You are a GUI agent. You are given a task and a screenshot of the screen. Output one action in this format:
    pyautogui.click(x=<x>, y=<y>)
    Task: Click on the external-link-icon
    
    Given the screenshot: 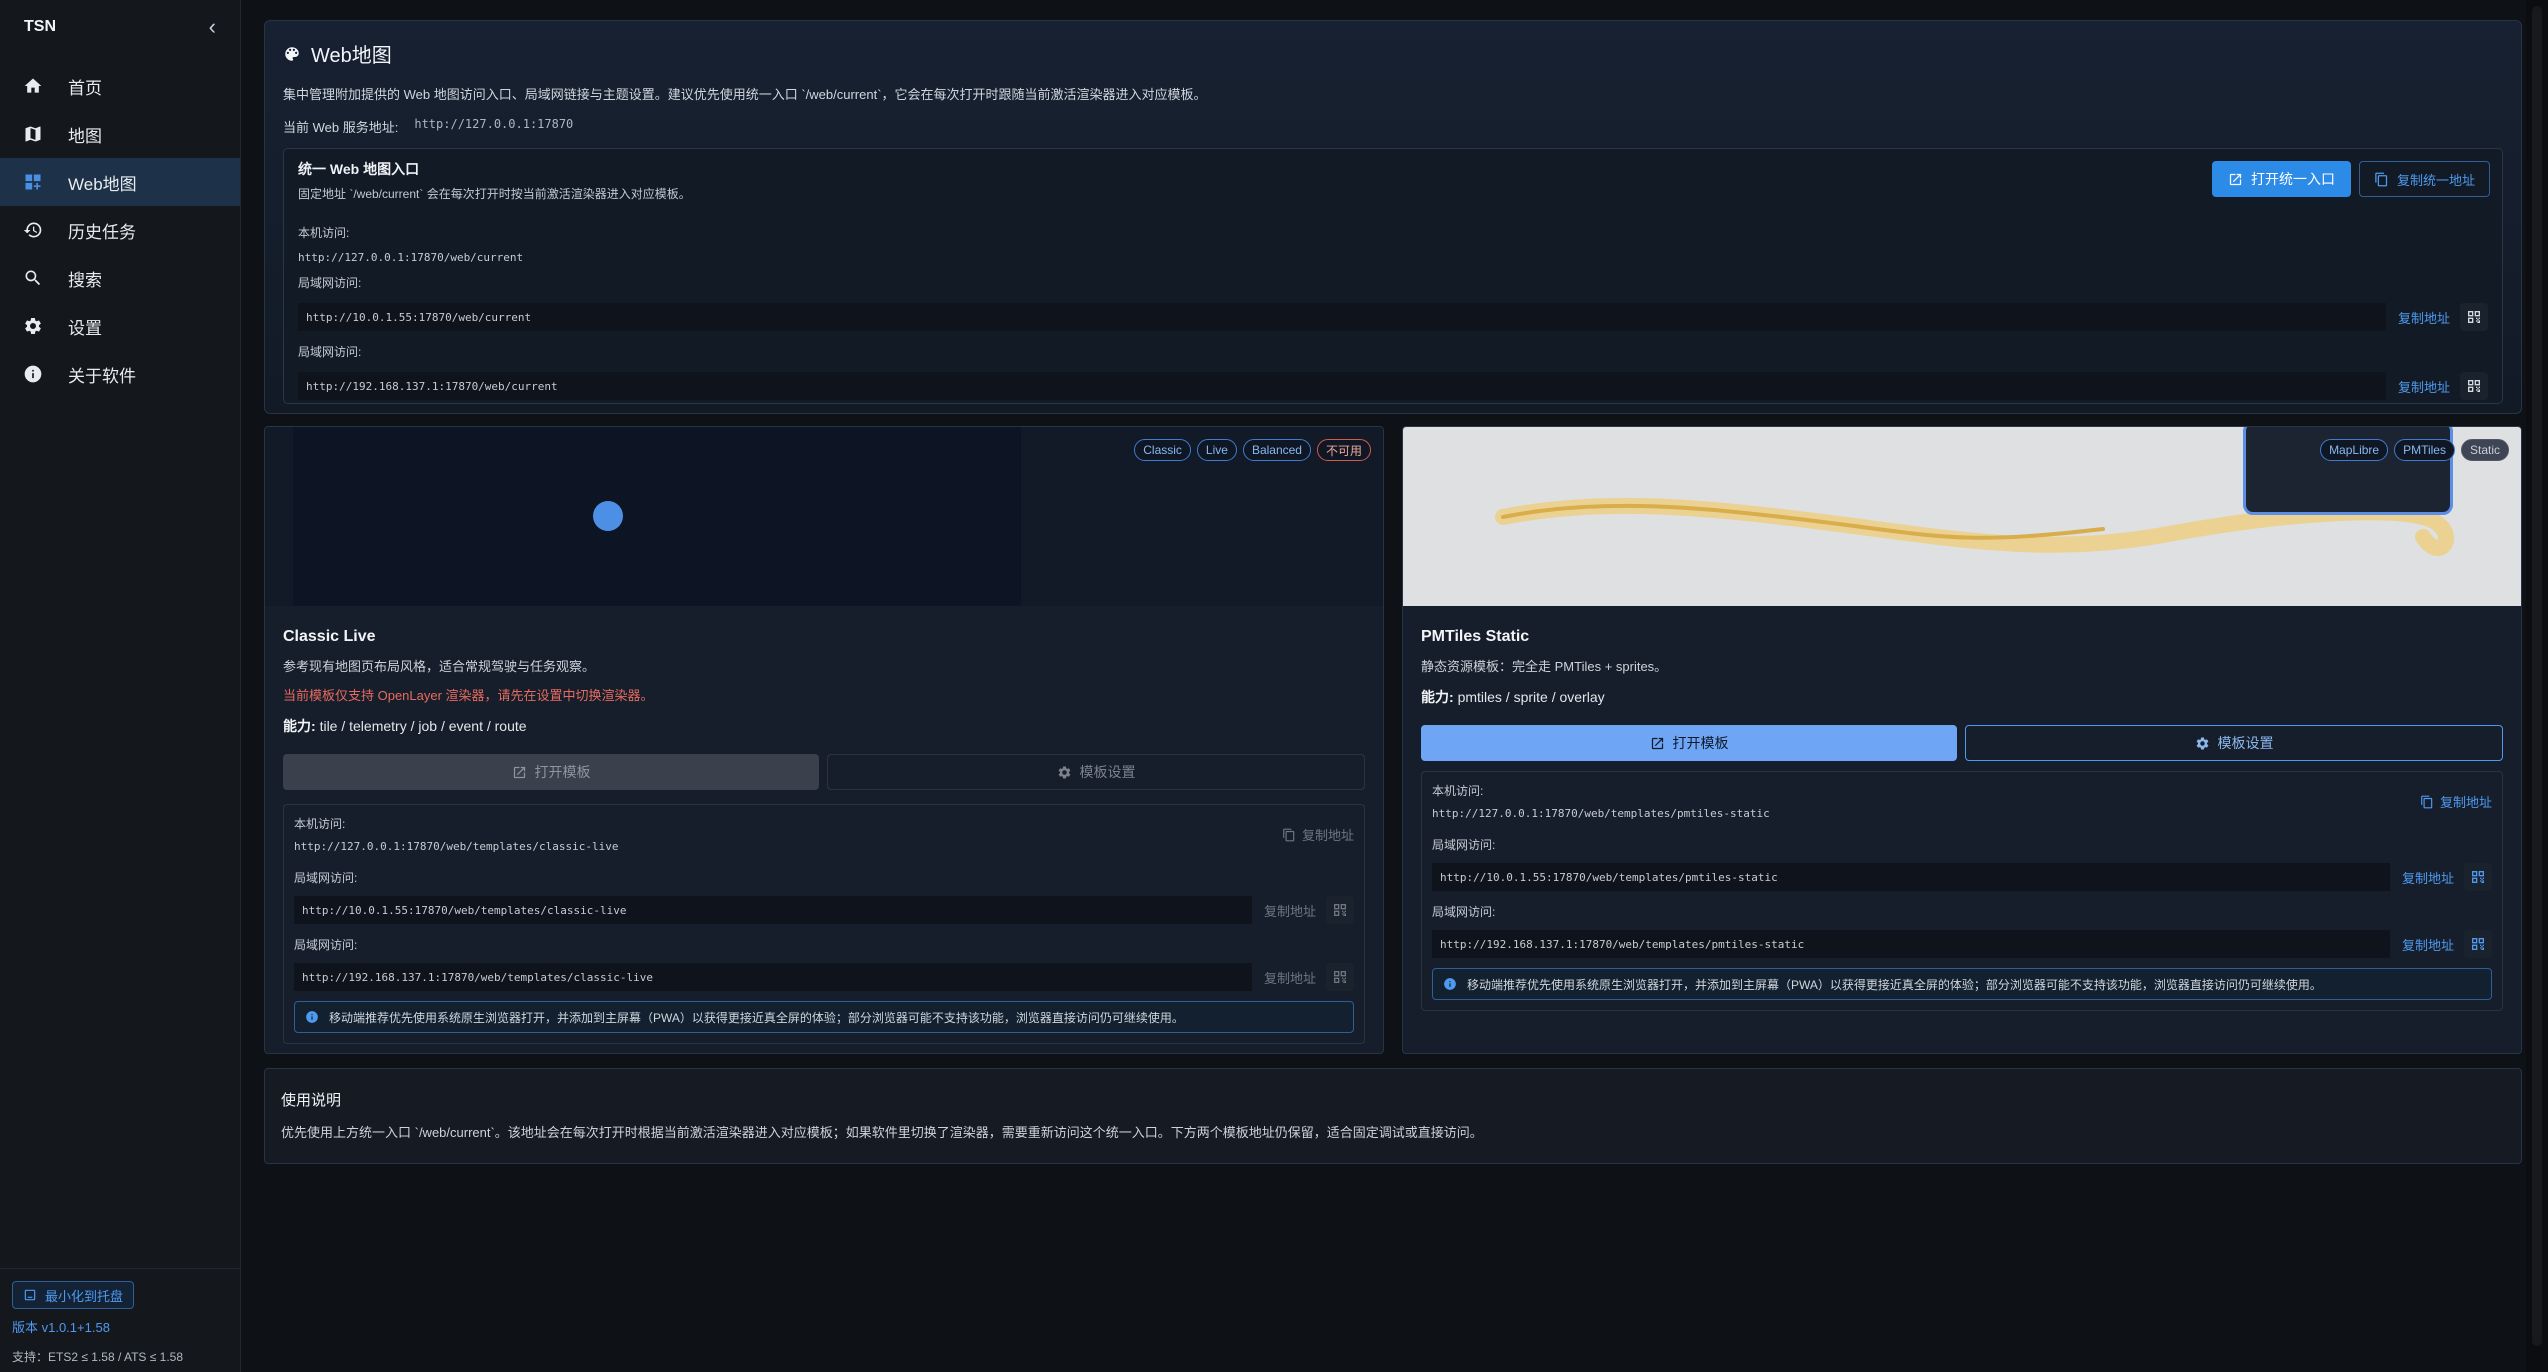 What is the action you would take?
    pyautogui.click(x=1657, y=743)
    